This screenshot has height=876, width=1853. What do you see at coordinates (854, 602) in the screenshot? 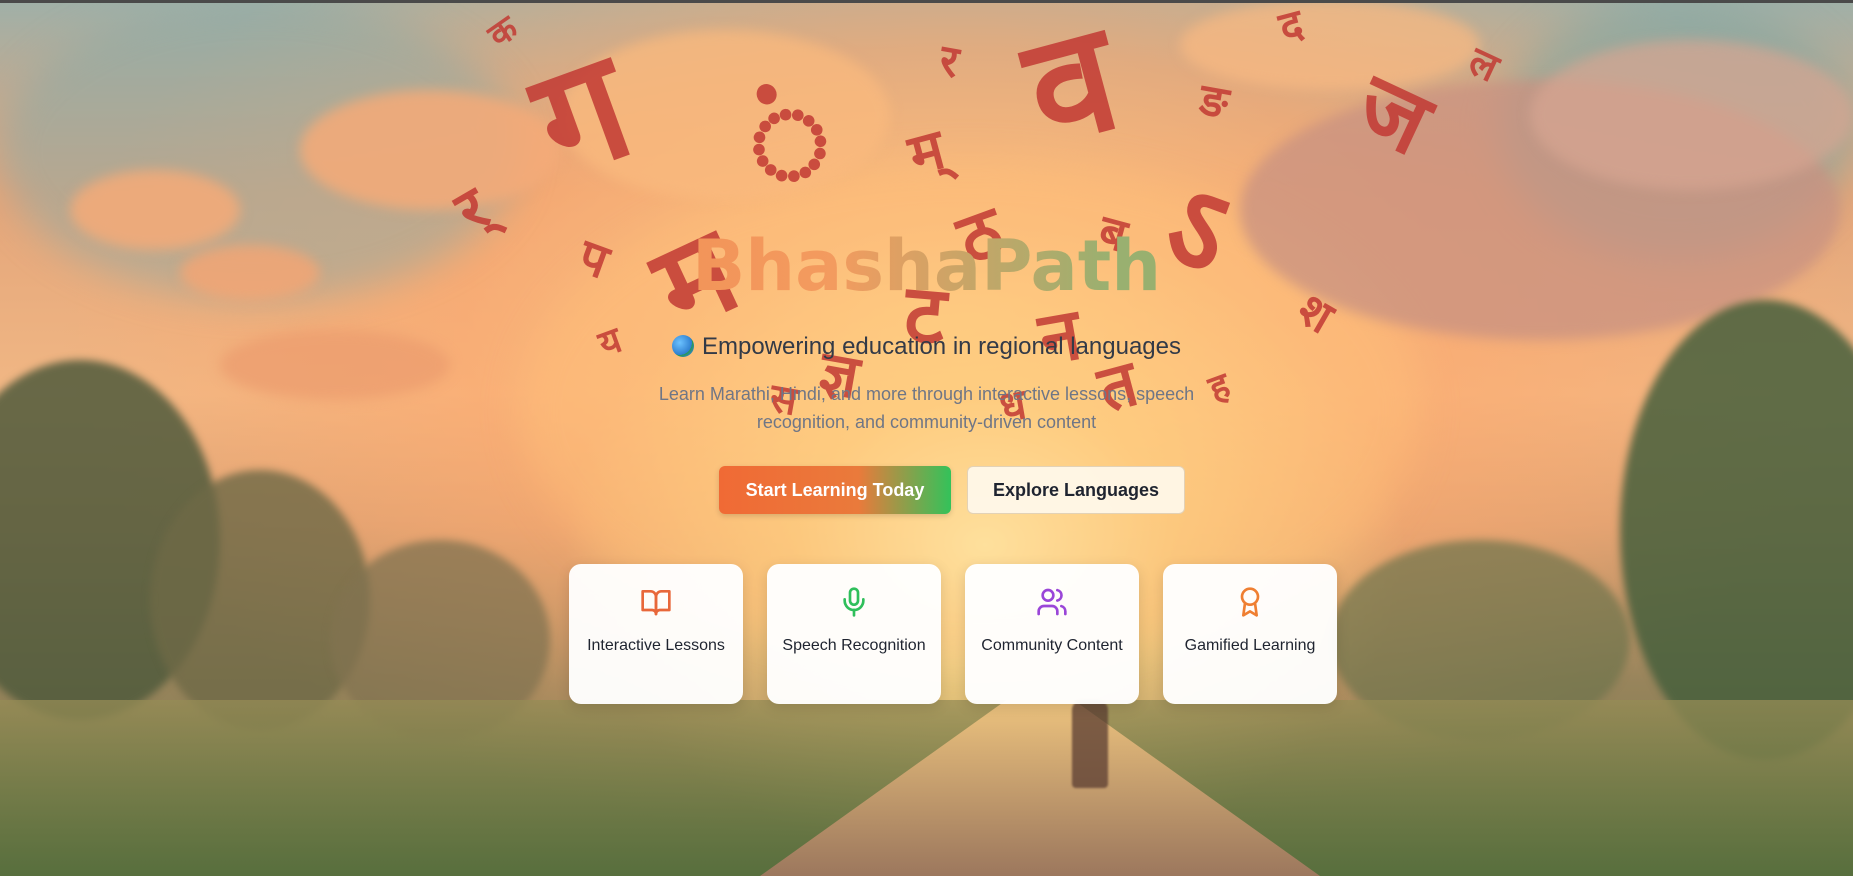
I see `microphone-icon` at bounding box center [854, 602].